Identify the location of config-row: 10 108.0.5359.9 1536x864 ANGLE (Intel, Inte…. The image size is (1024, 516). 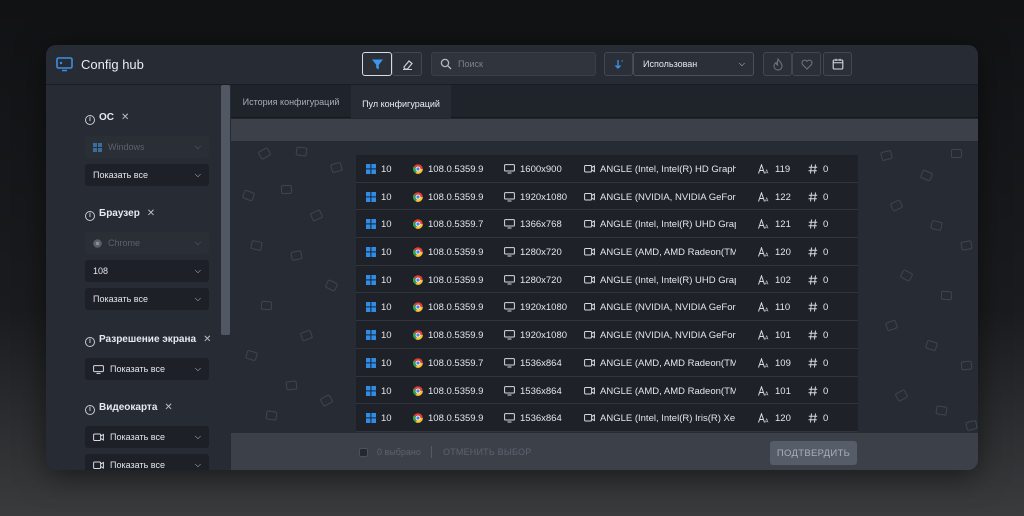
(607, 418).